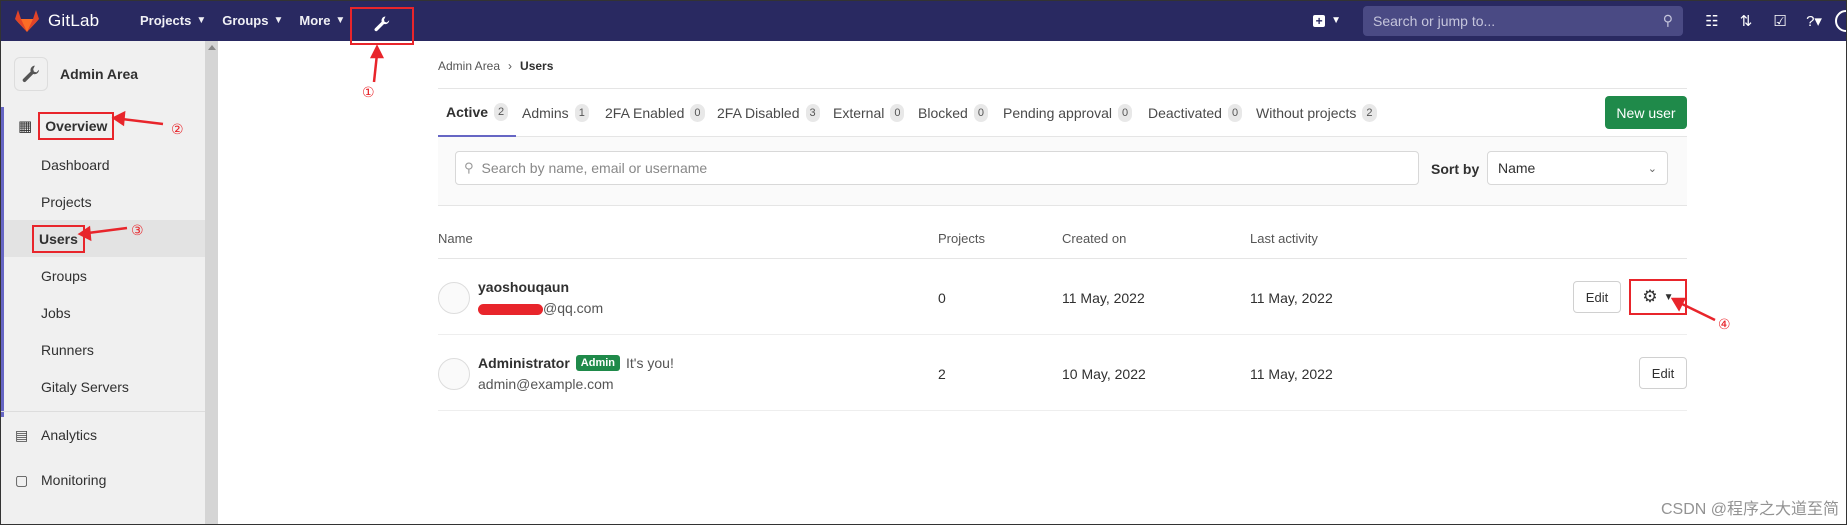 This screenshot has width=1847, height=525. I want to click on sidebar-item-analytics: ▤ Analytics, so click(102, 435).